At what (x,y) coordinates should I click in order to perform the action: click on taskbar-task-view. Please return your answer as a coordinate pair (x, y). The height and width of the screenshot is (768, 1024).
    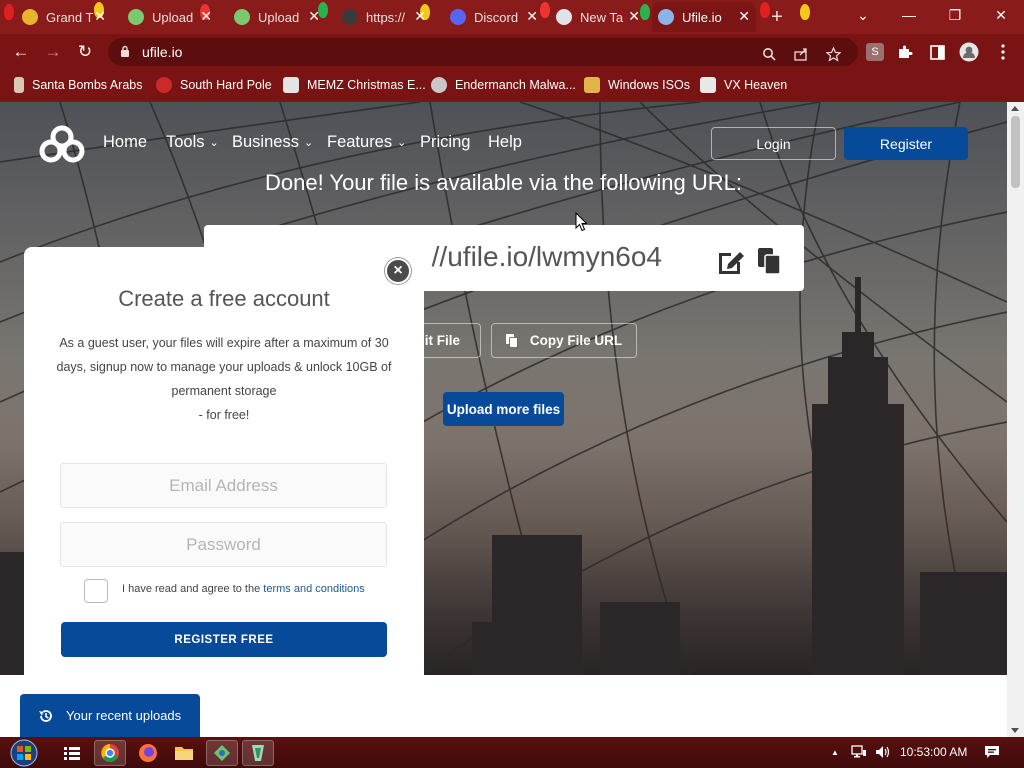
    Looking at the image, I should click on (72, 753).